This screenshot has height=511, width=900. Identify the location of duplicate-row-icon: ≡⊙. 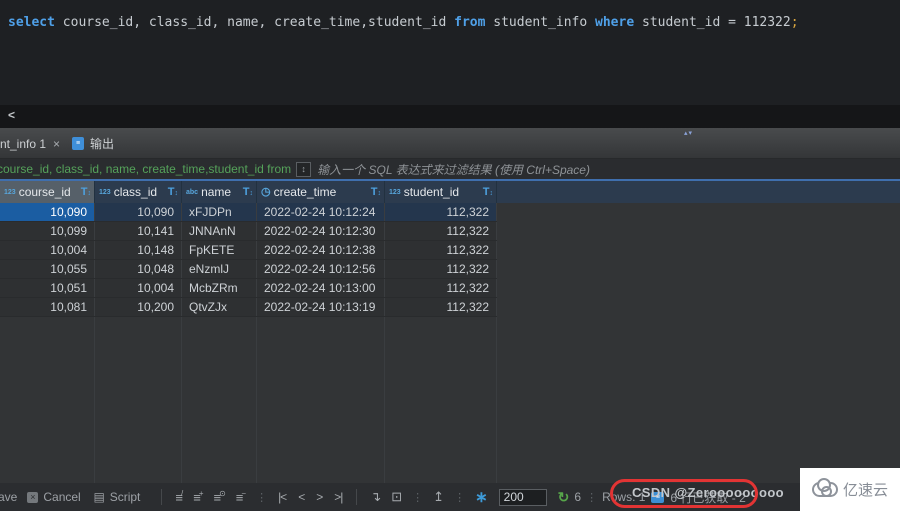
(220, 496).